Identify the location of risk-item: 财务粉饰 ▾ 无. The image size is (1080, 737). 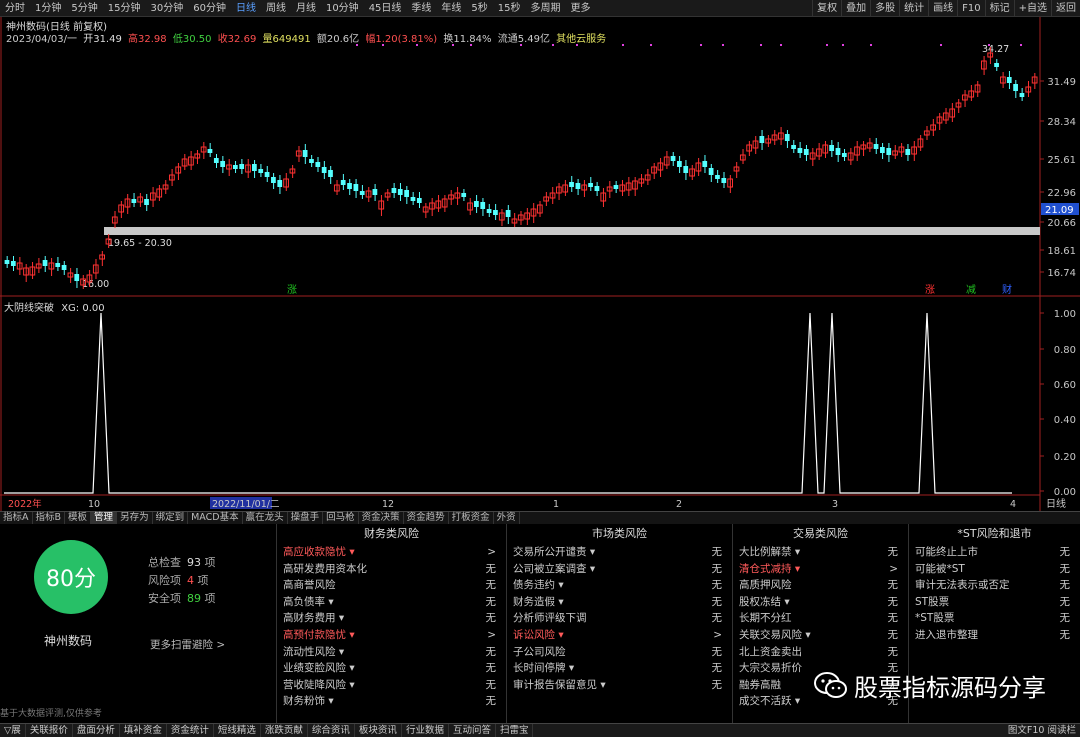
(391, 701).